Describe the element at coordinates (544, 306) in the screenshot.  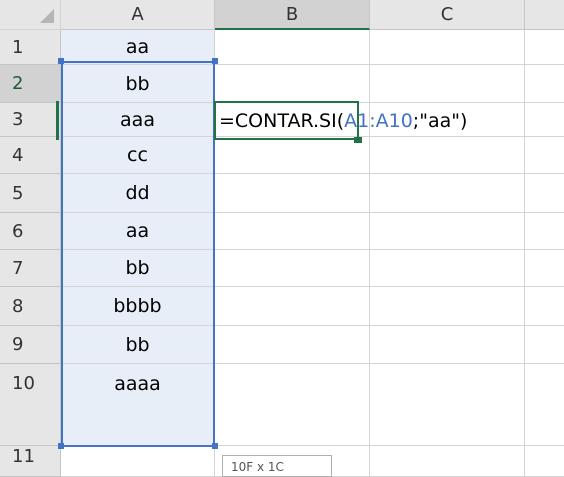
I see `cell-d8` at that location.